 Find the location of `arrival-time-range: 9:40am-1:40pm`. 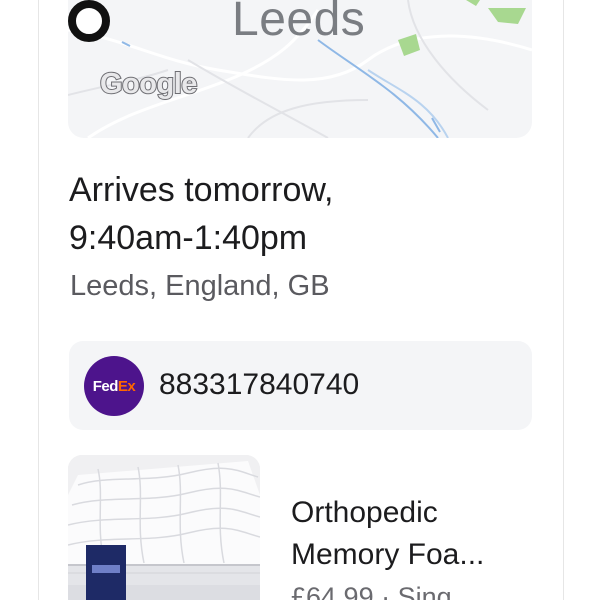

arrival-time-range: 9:40am-1:40pm is located at coordinates (188, 238).